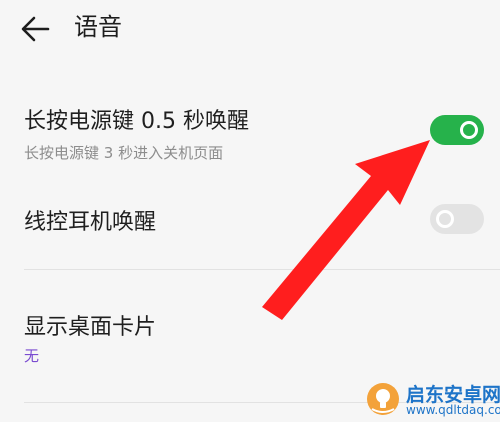 The image size is (500, 422). What do you see at coordinates (383, 399) in the screenshot?
I see `hand-bulb-logo-icon` at bounding box center [383, 399].